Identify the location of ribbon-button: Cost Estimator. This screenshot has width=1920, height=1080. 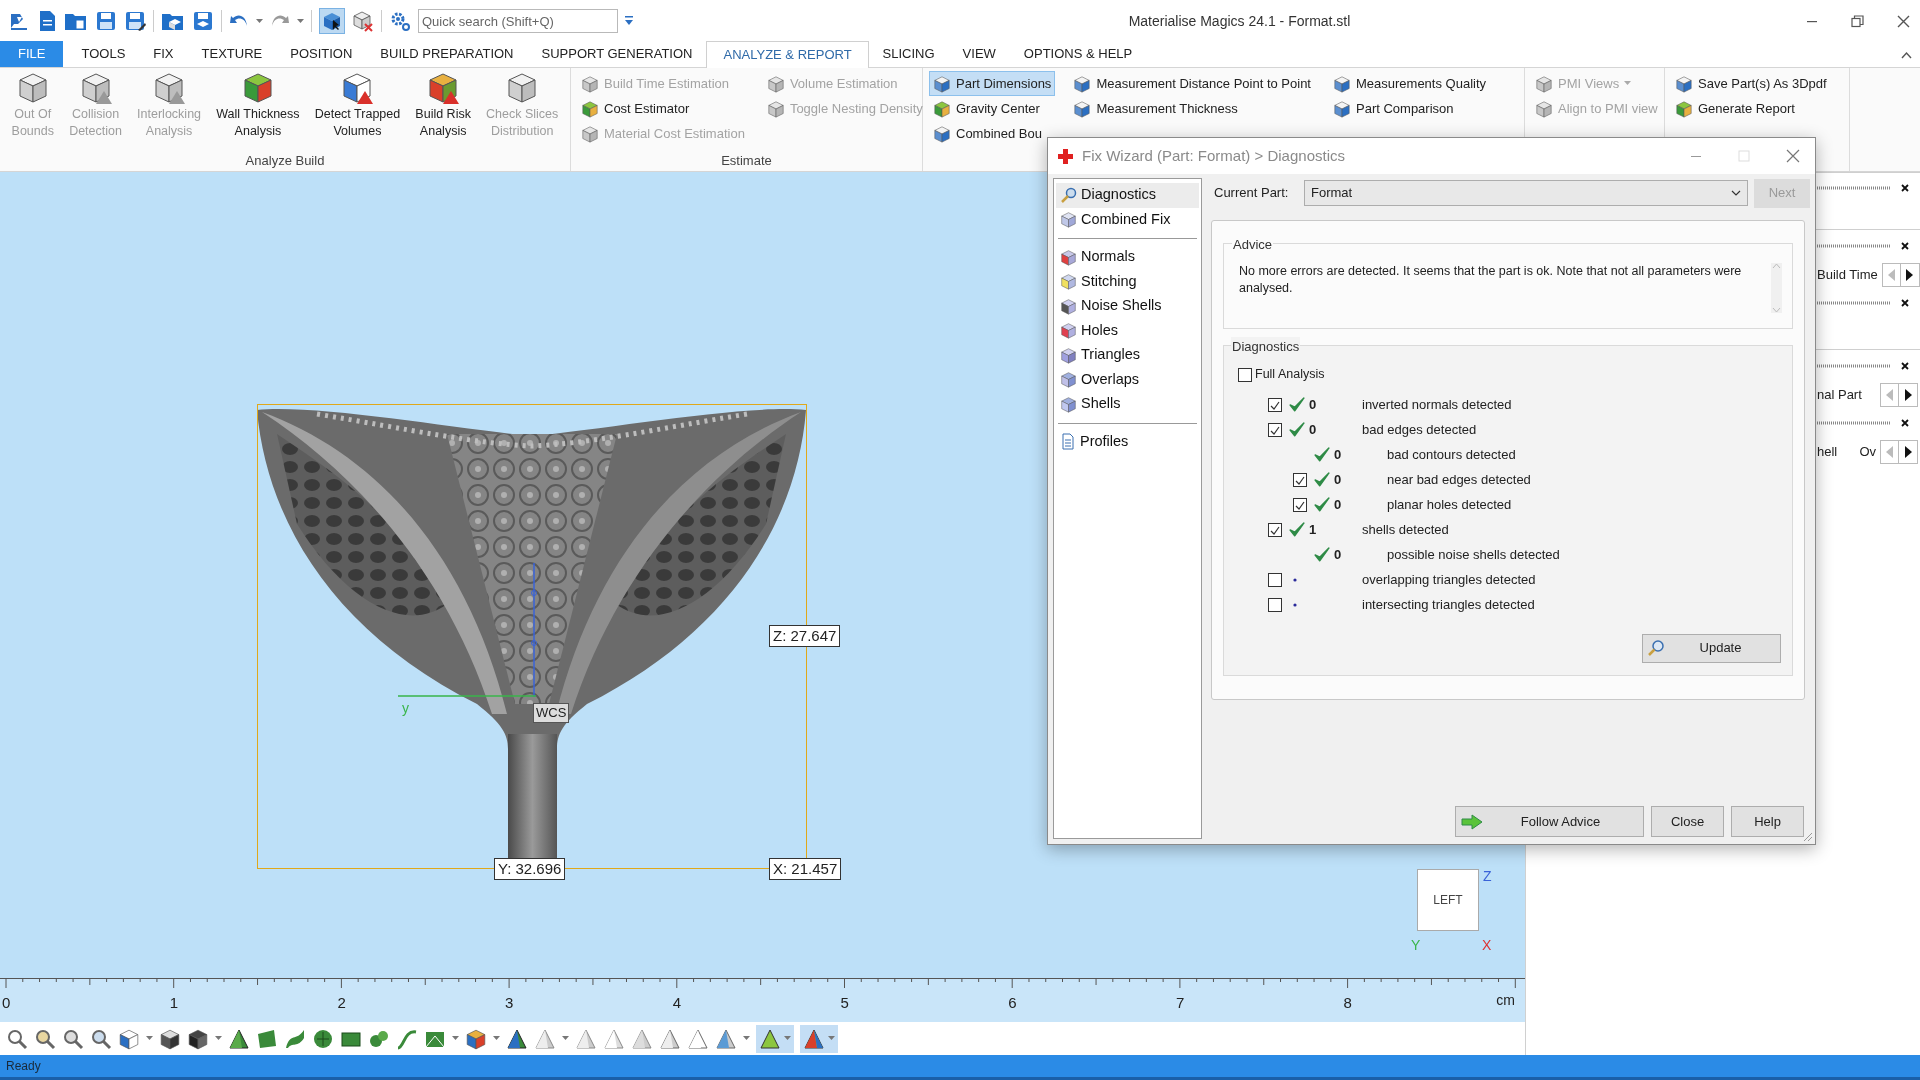
(663, 108).